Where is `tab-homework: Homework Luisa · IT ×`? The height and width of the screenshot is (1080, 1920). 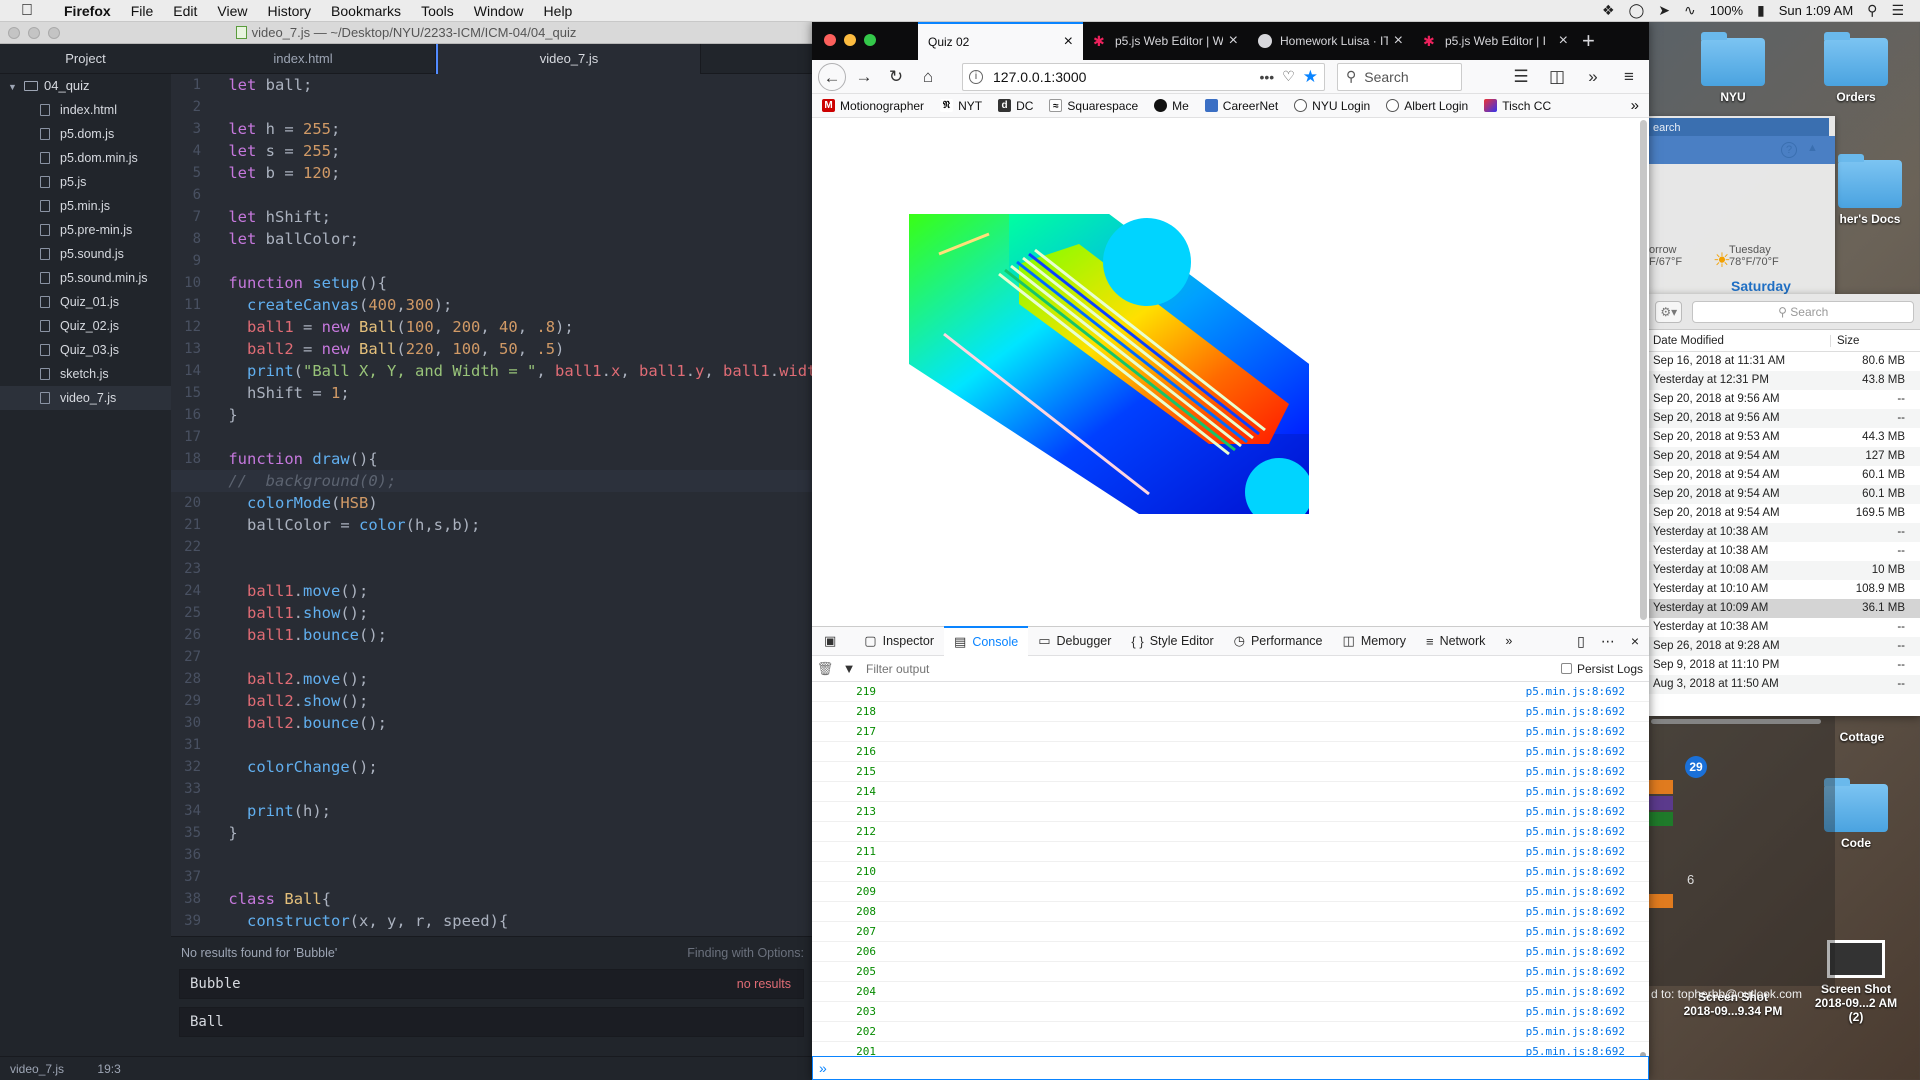
tab-homework: Homework Luisa · IT × is located at coordinates (1330, 41).